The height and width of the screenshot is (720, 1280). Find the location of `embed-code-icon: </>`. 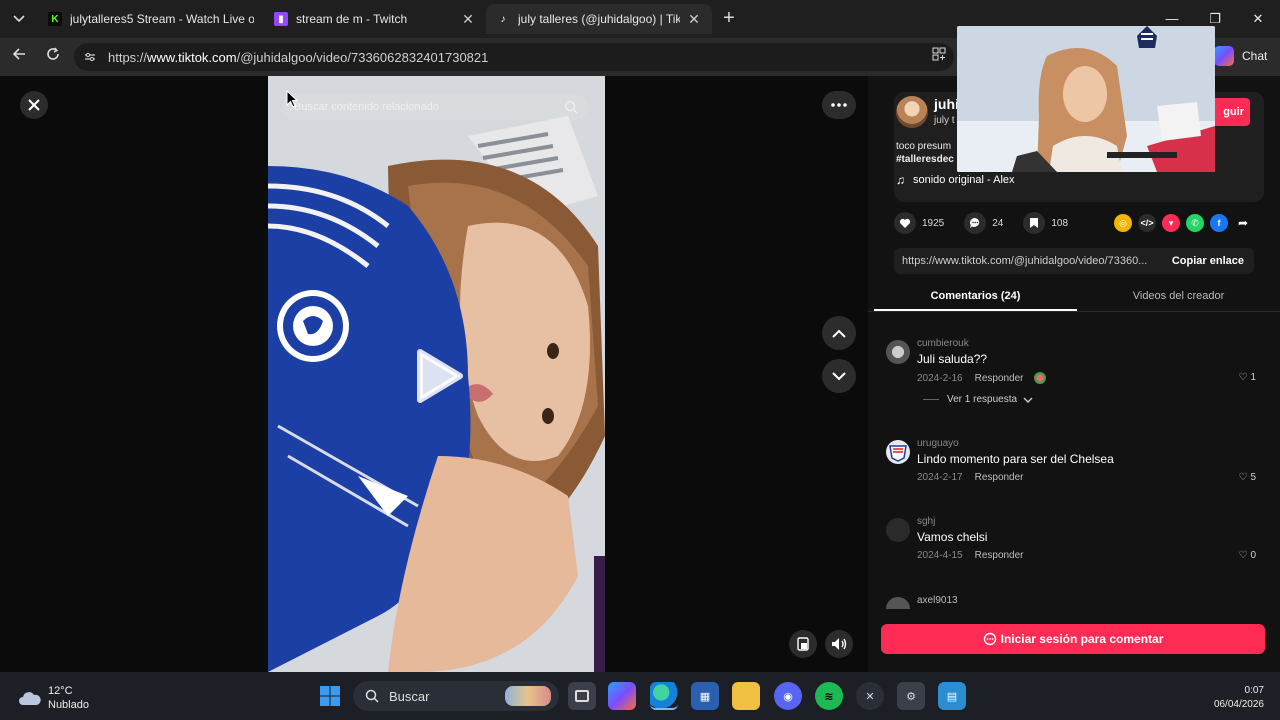

embed-code-icon: </> is located at coordinates (1147, 223).